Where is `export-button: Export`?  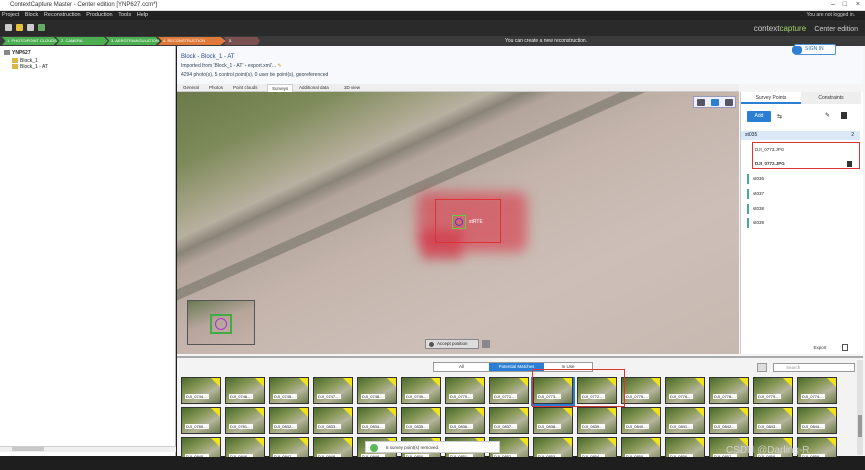
export-button: Export is located at coordinates (820, 347).